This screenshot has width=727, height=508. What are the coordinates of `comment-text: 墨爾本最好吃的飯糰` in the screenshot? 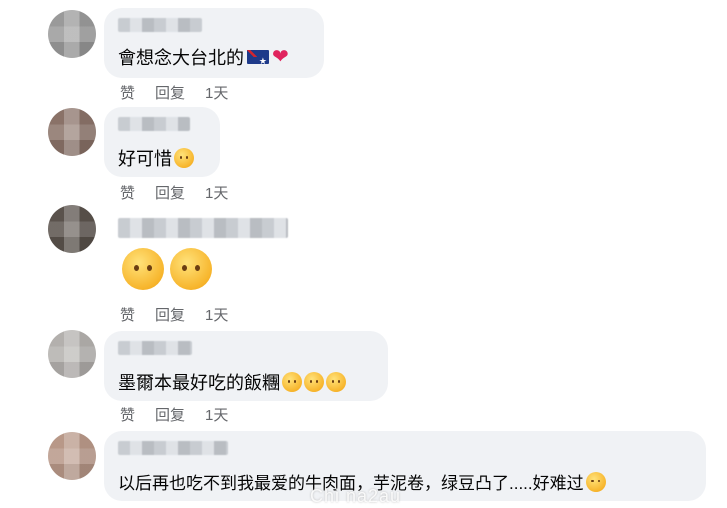 It's located at (199, 383).